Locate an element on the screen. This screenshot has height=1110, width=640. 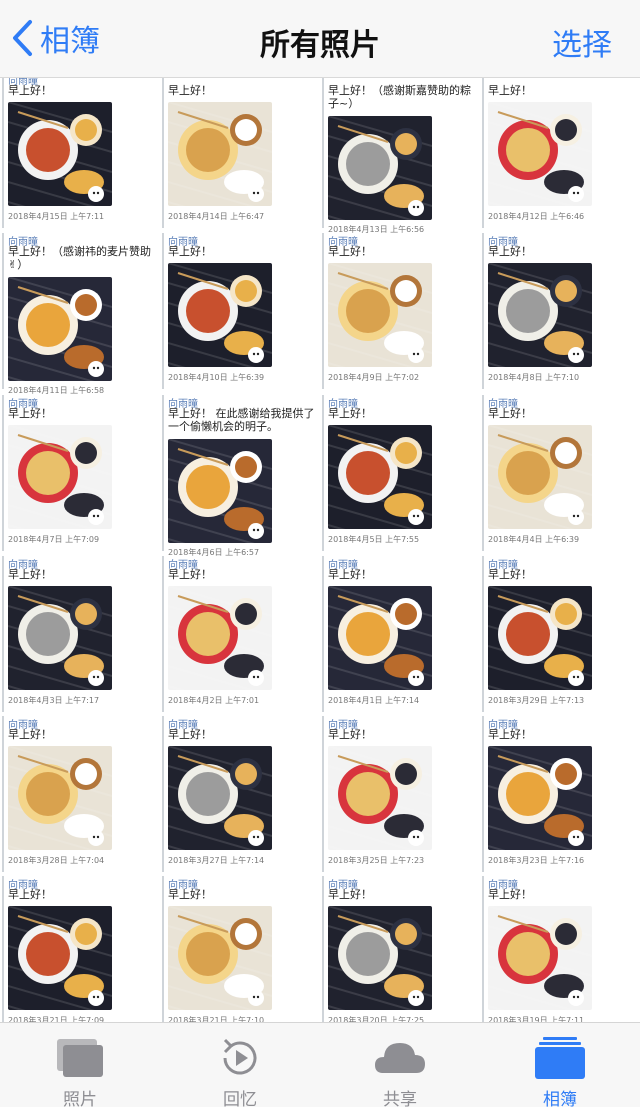
photo-card: 向雨曈 早上好！ 2018年3月27日 上午7:14 is located at coordinates (239, 794).